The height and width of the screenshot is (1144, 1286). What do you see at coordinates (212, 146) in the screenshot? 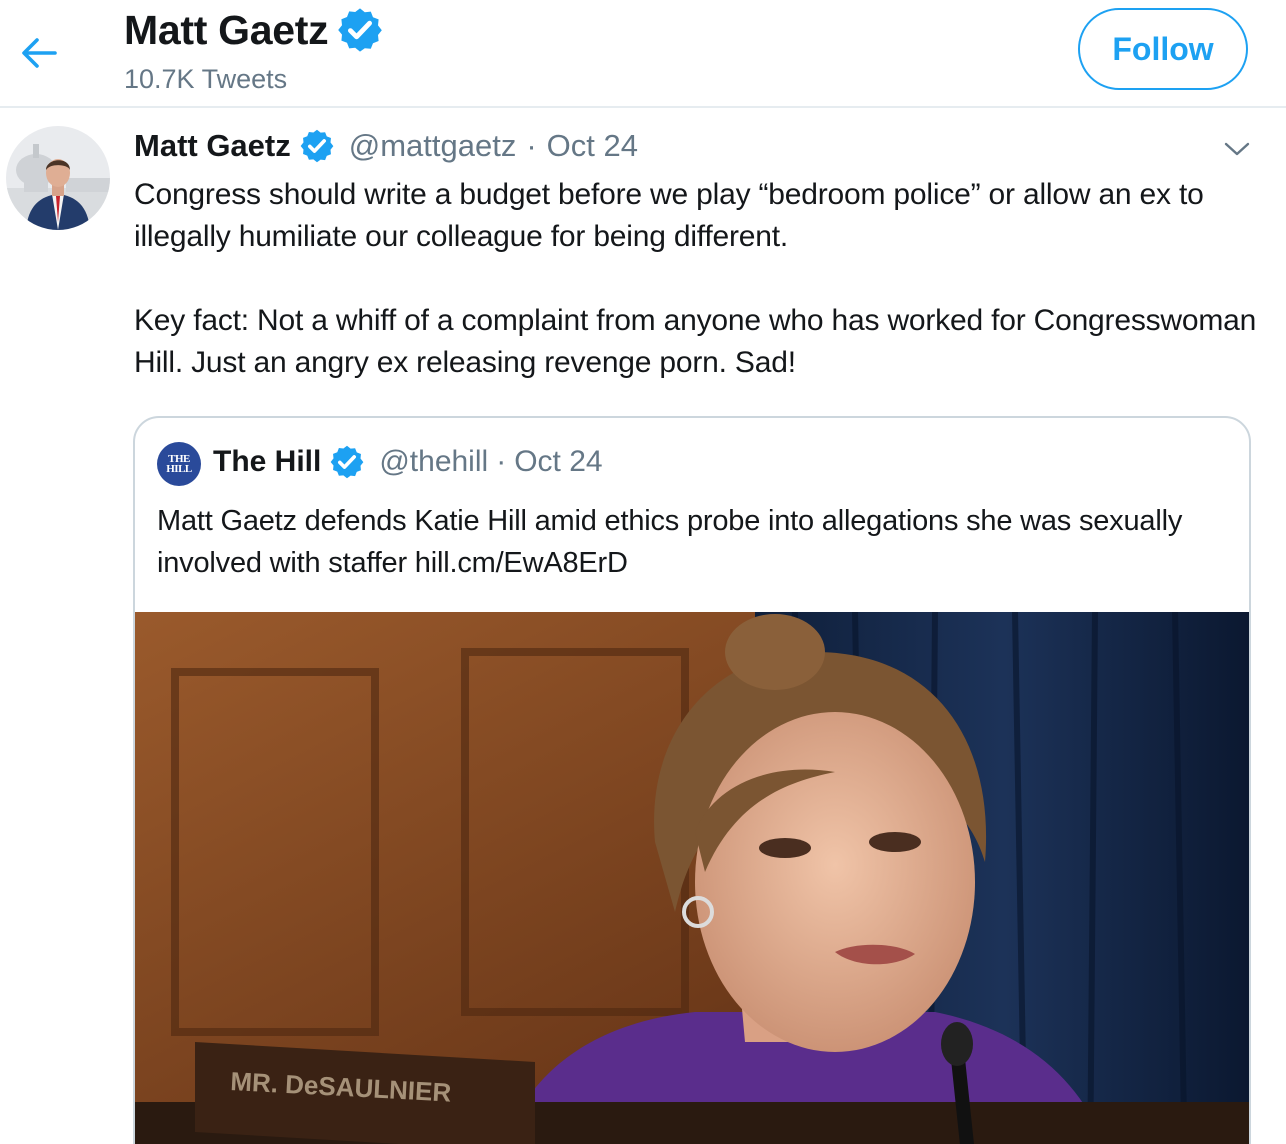
I see `tweet-author-name: Matt Gaetz` at bounding box center [212, 146].